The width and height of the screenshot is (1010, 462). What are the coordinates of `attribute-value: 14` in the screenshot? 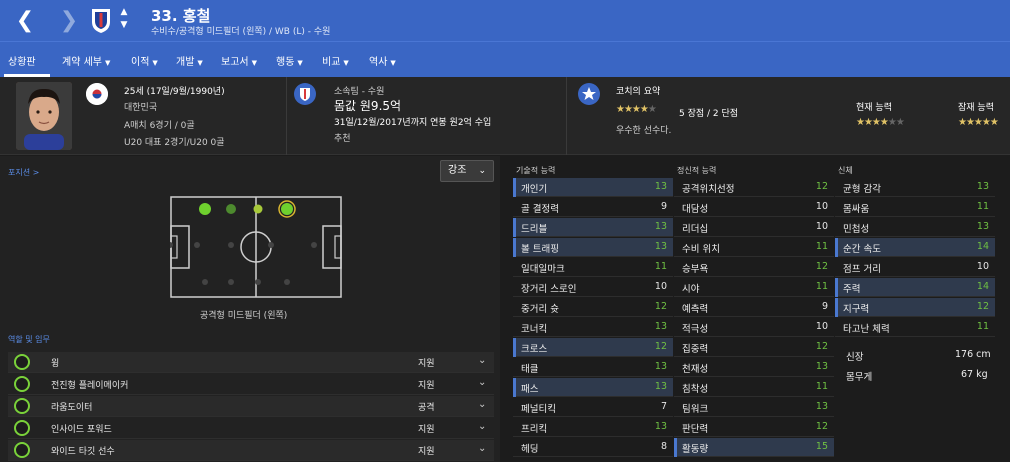 It's located at (982, 246).